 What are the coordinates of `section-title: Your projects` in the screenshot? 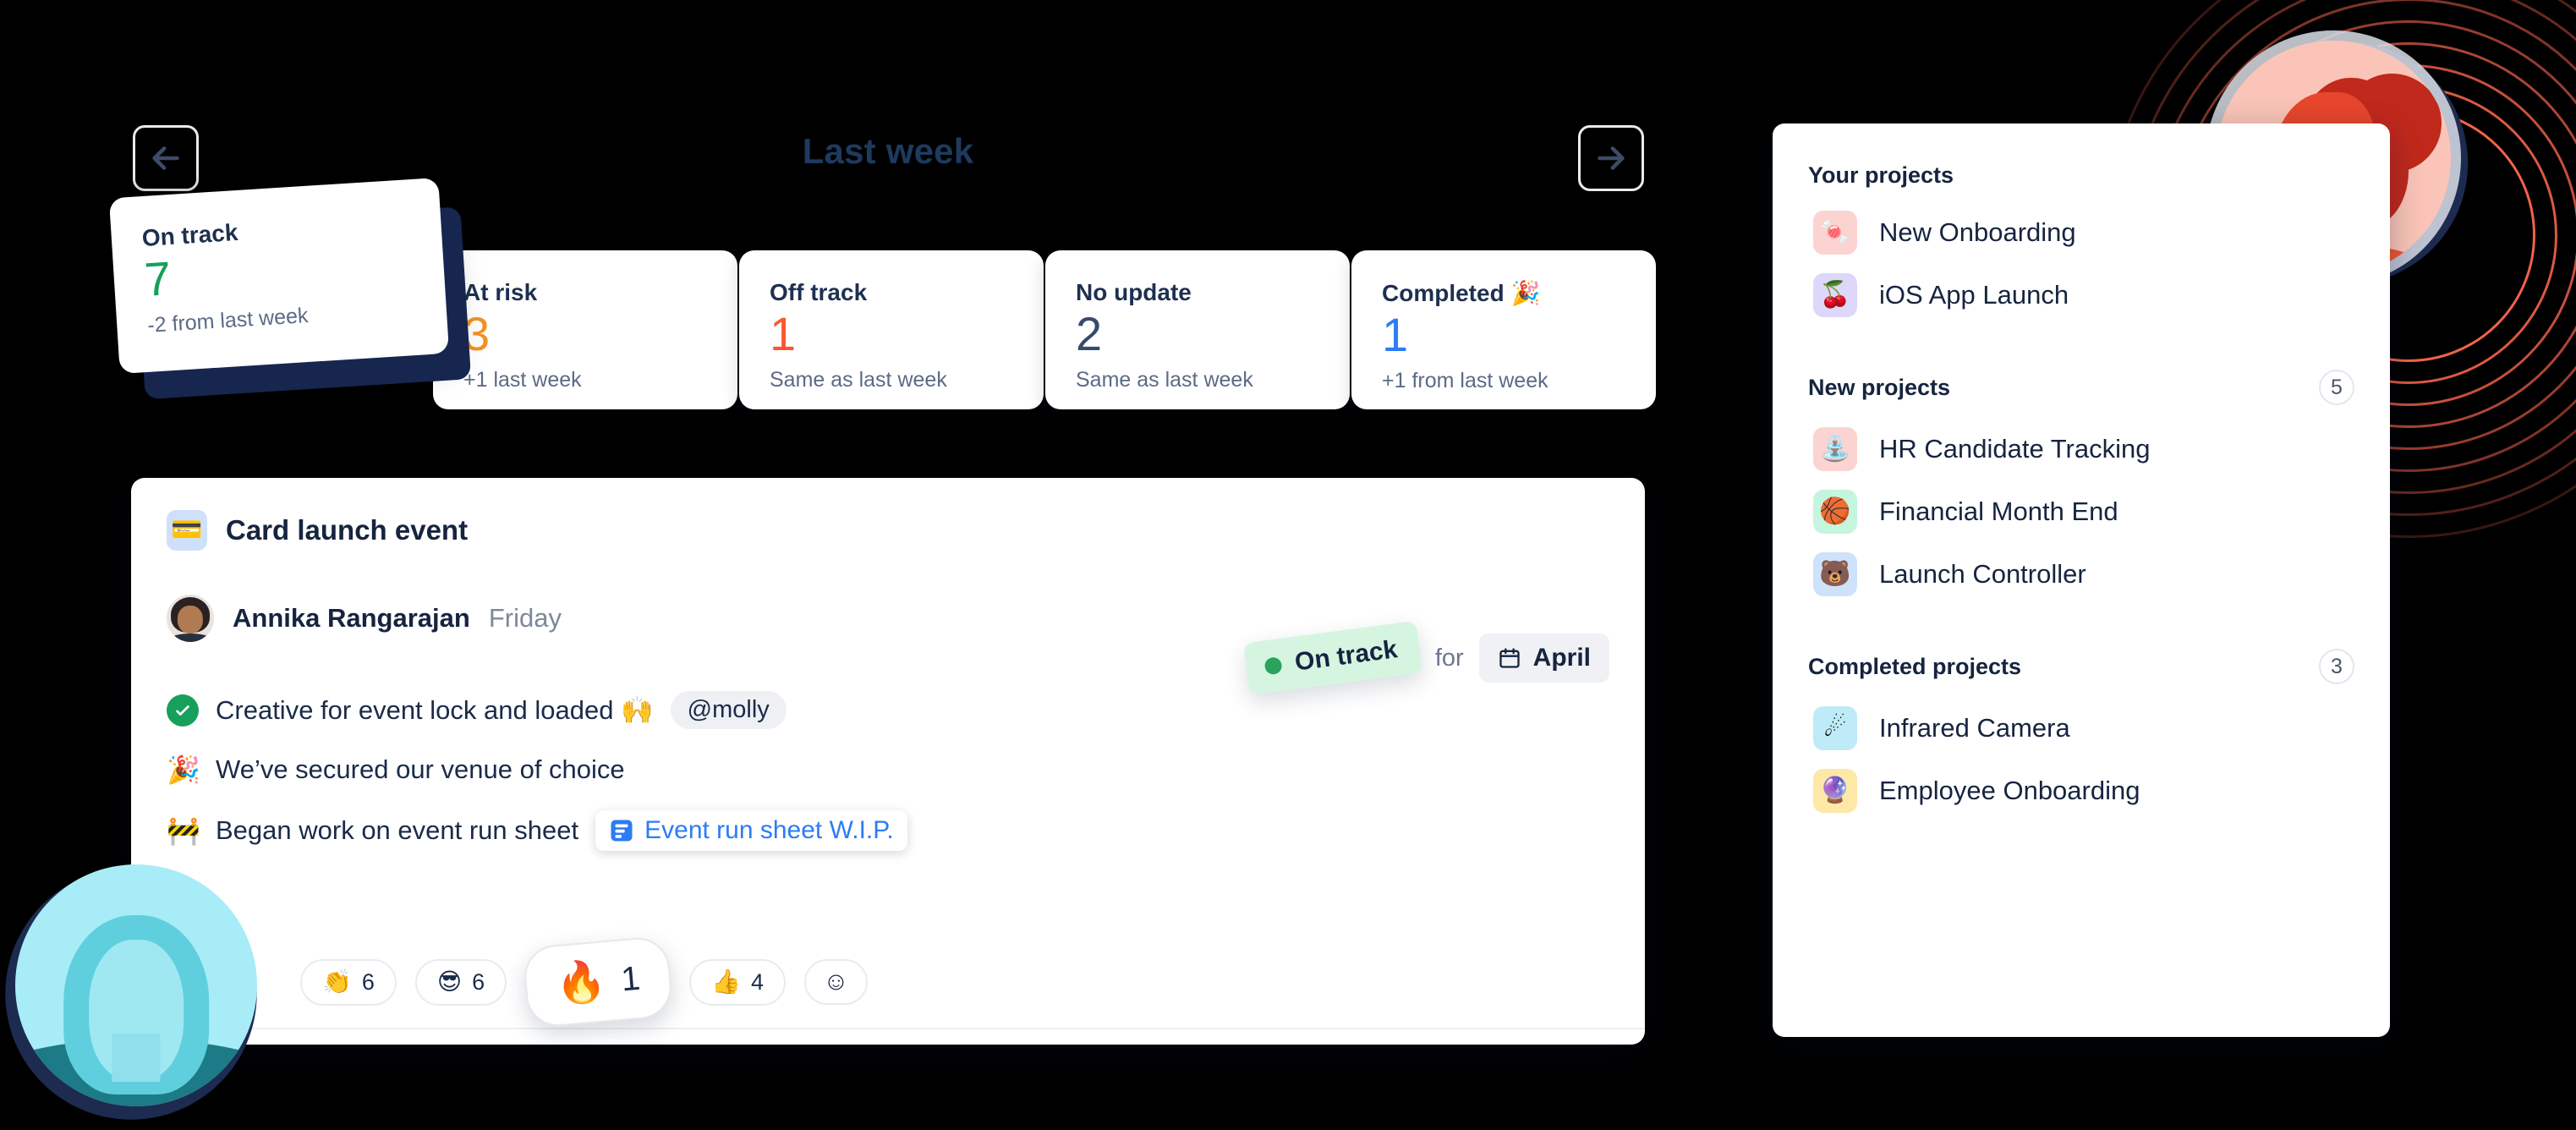 It's located at (1881, 175).